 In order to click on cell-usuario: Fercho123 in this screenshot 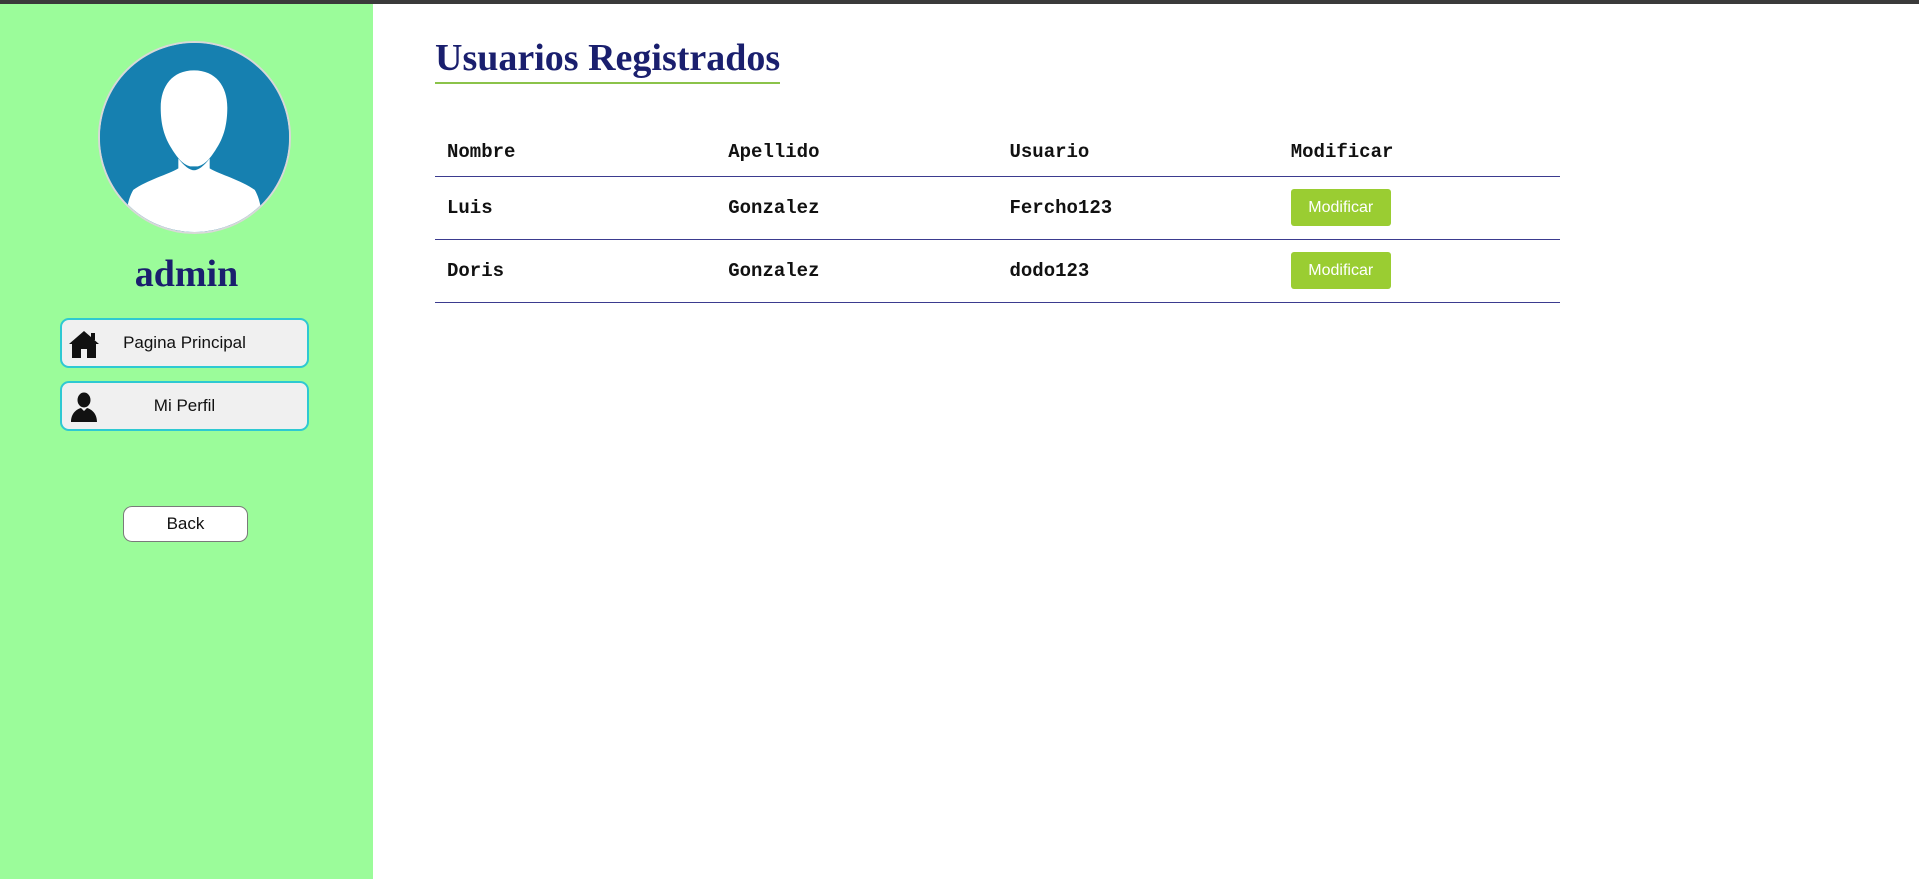, I will do `click(1138, 208)`.